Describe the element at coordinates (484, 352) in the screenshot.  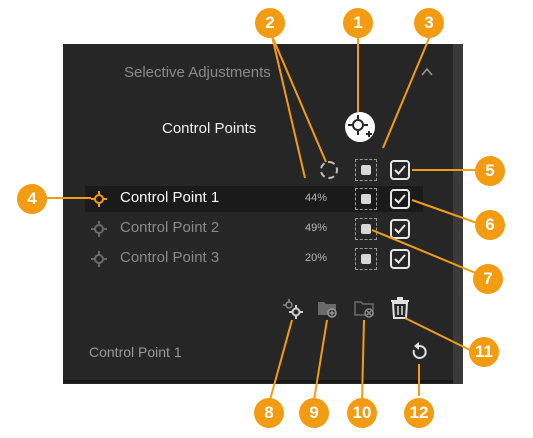
I see `callout-11: 11` at that location.